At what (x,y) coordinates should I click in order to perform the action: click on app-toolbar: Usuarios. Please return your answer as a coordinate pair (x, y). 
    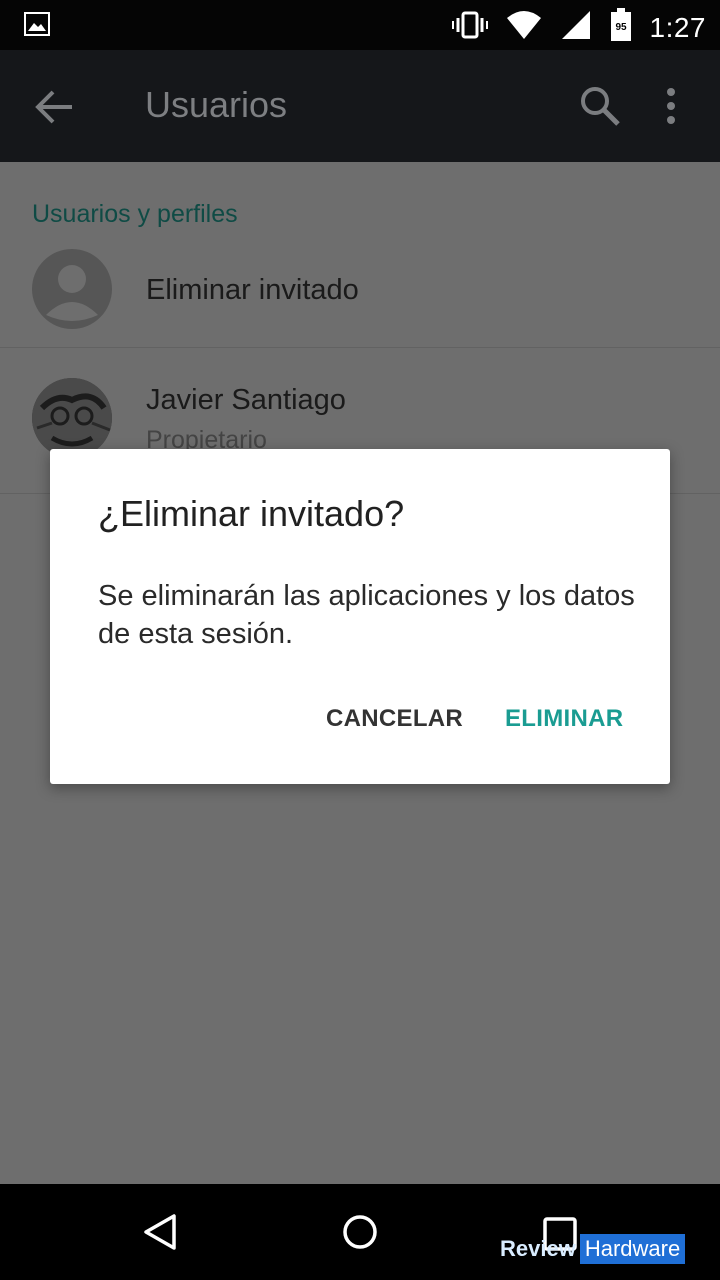
    Looking at the image, I should click on (360, 106).